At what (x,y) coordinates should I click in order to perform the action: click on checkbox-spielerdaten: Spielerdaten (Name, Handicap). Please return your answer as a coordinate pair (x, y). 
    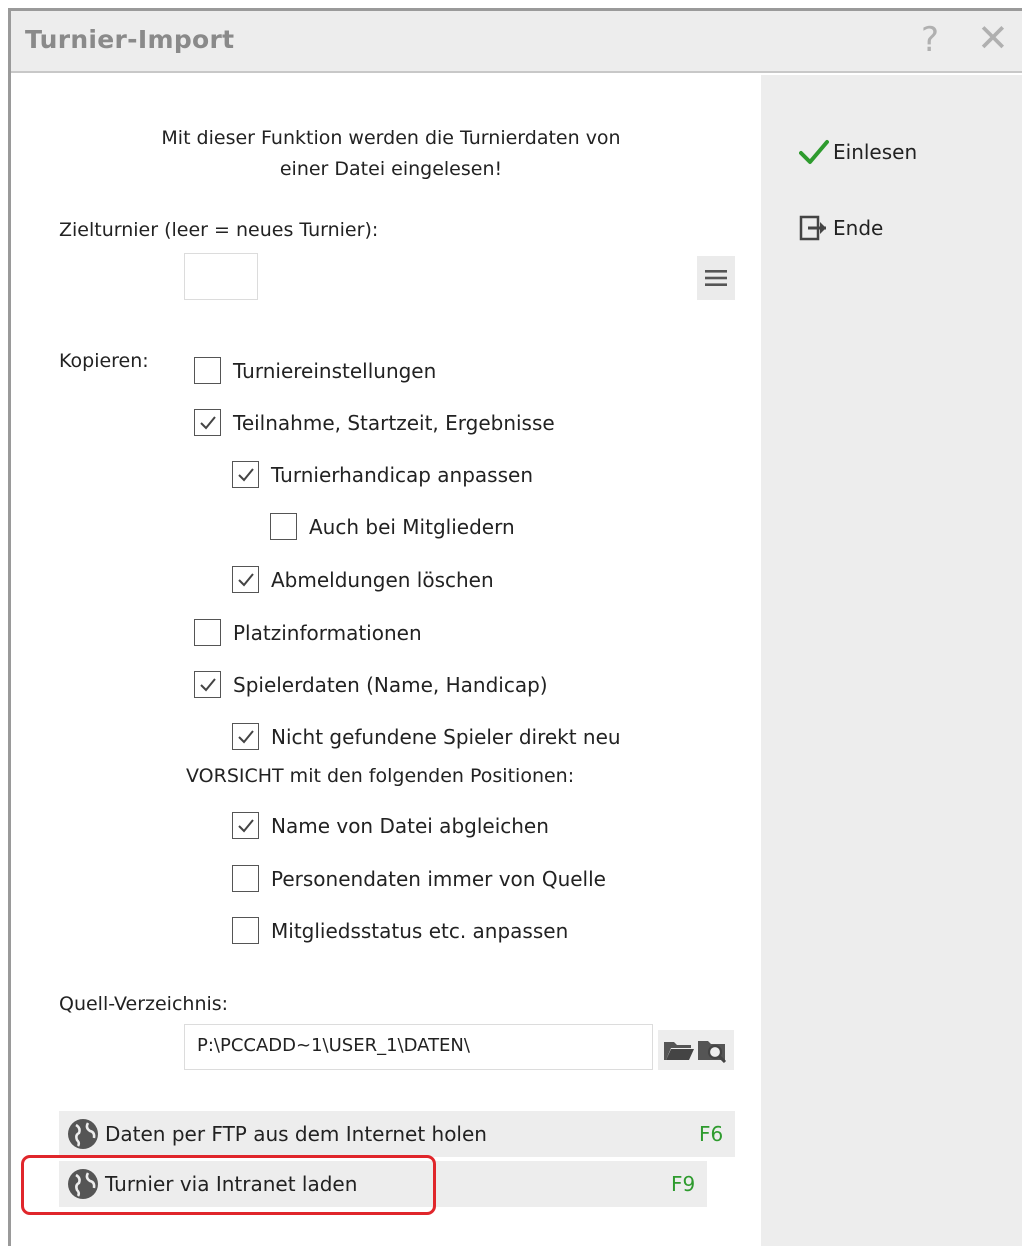
    Looking at the image, I should click on (371, 684).